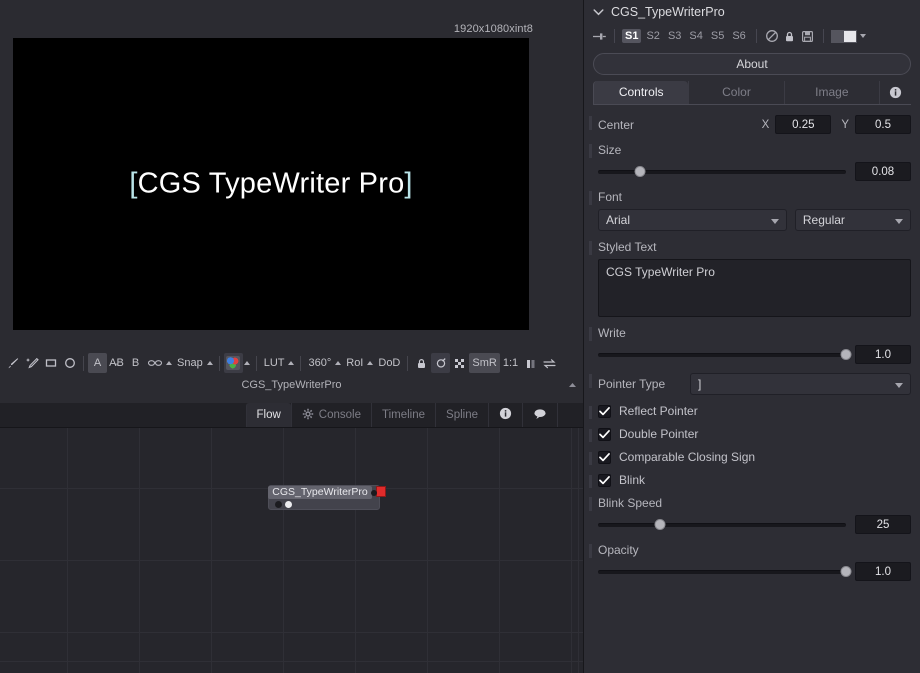  Describe the element at coordinates (754, 124) in the screenshot. I see `center-row: Center X 0.25 Y 0.5` at that location.